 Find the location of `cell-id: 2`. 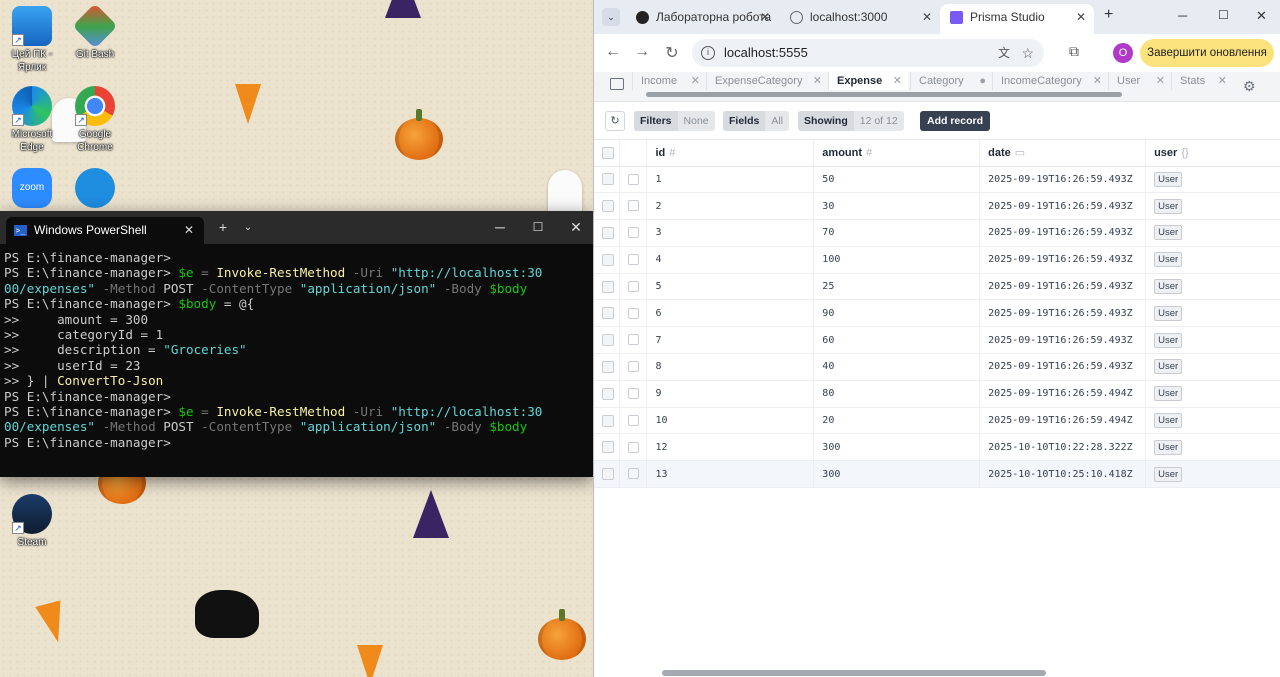

cell-id: 2 is located at coordinates (730, 206).